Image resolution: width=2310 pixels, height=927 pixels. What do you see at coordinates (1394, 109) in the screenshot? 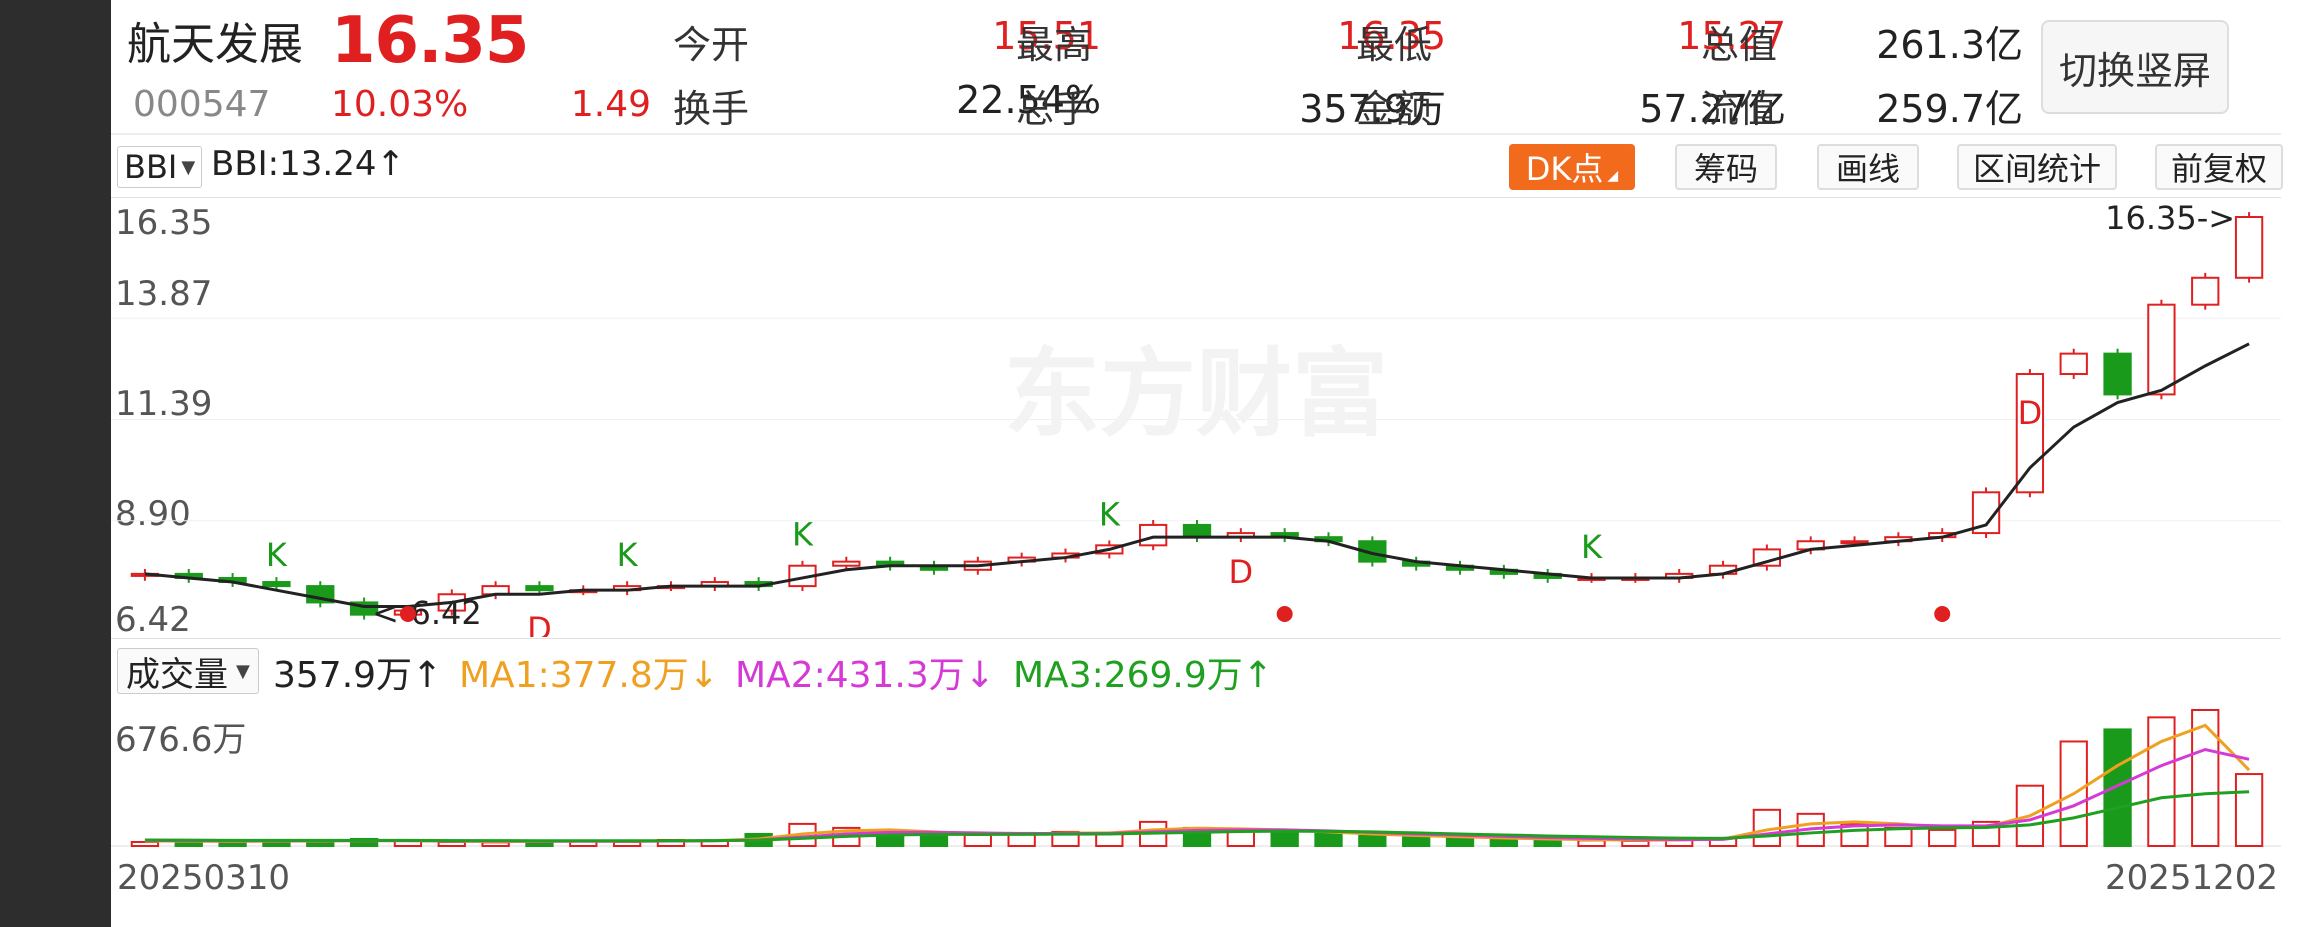
I see `stat-label-amount: 金额` at bounding box center [1394, 109].